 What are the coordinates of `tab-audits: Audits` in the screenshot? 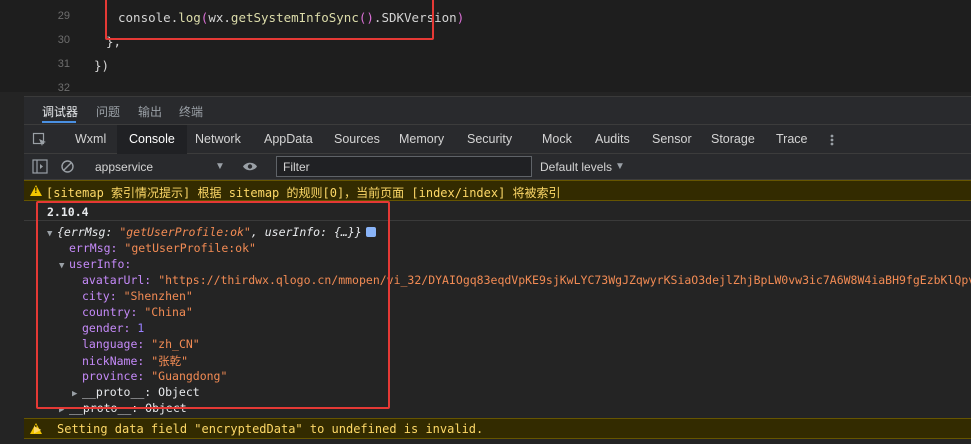 It's located at (612, 139).